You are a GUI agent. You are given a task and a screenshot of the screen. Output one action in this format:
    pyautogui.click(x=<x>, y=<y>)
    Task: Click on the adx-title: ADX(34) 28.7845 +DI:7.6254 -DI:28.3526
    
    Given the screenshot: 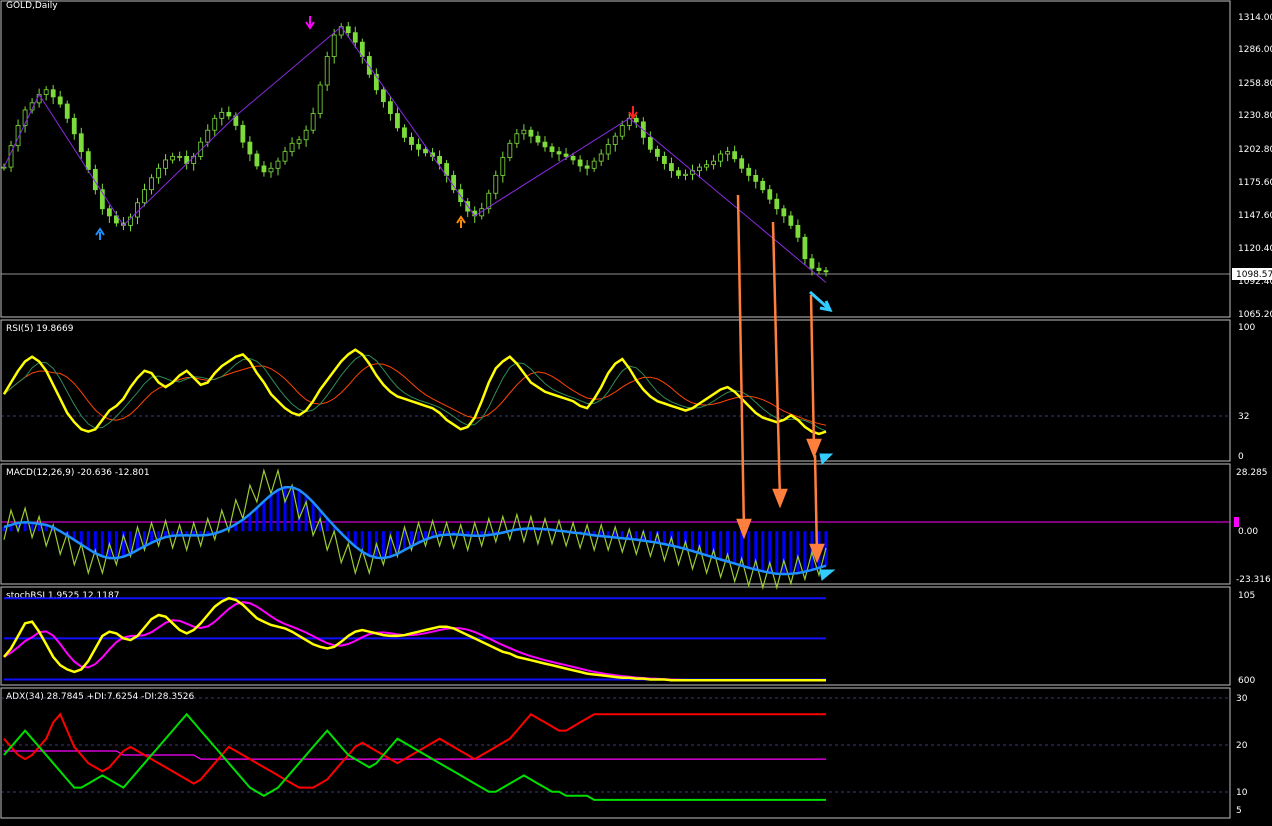 What is the action you would take?
    pyautogui.click(x=100, y=697)
    